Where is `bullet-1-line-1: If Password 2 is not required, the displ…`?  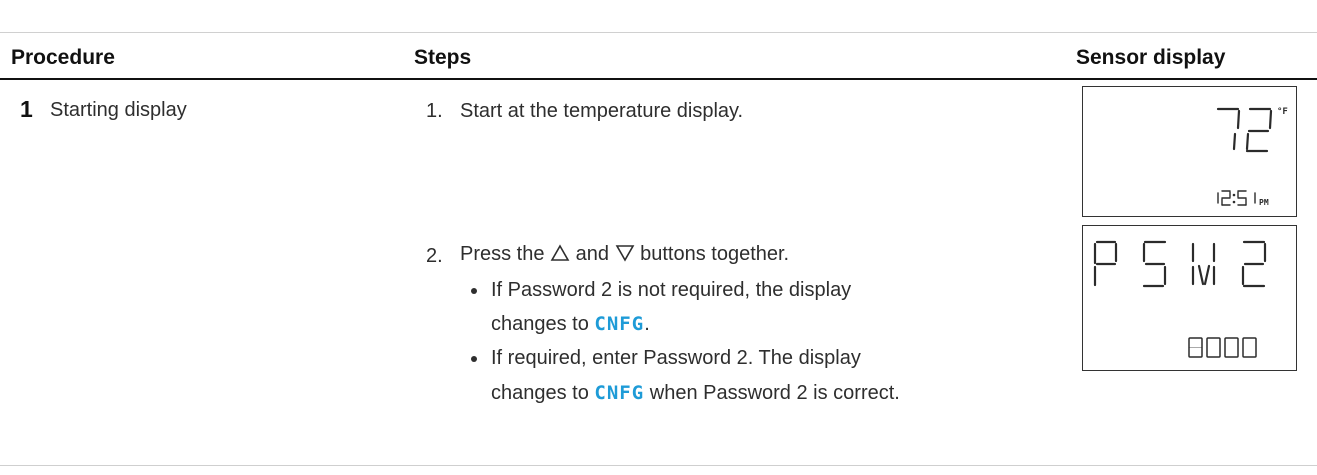 bullet-1-line-1: If Password 2 is not required, the displ… is located at coordinates (671, 290).